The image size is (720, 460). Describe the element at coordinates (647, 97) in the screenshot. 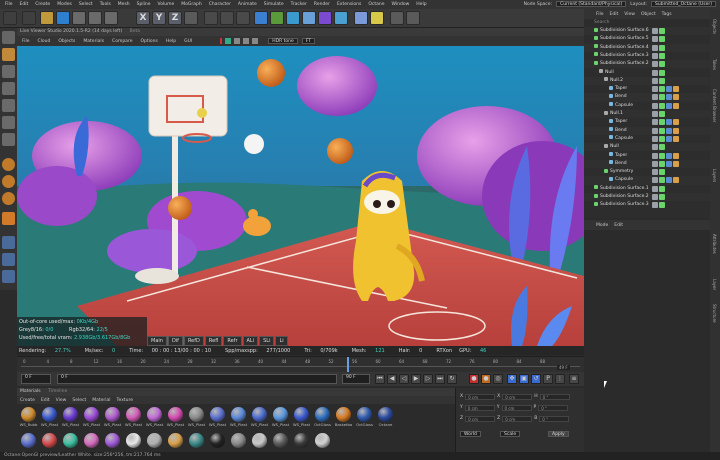

I see `object-row: Bend` at that location.